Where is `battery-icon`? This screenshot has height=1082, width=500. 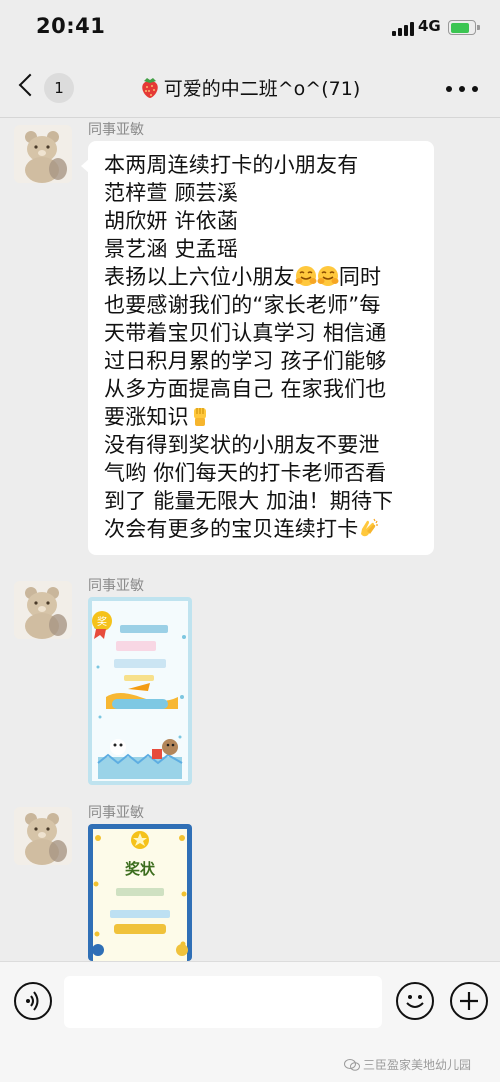 battery-icon is located at coordinates (462, 27).